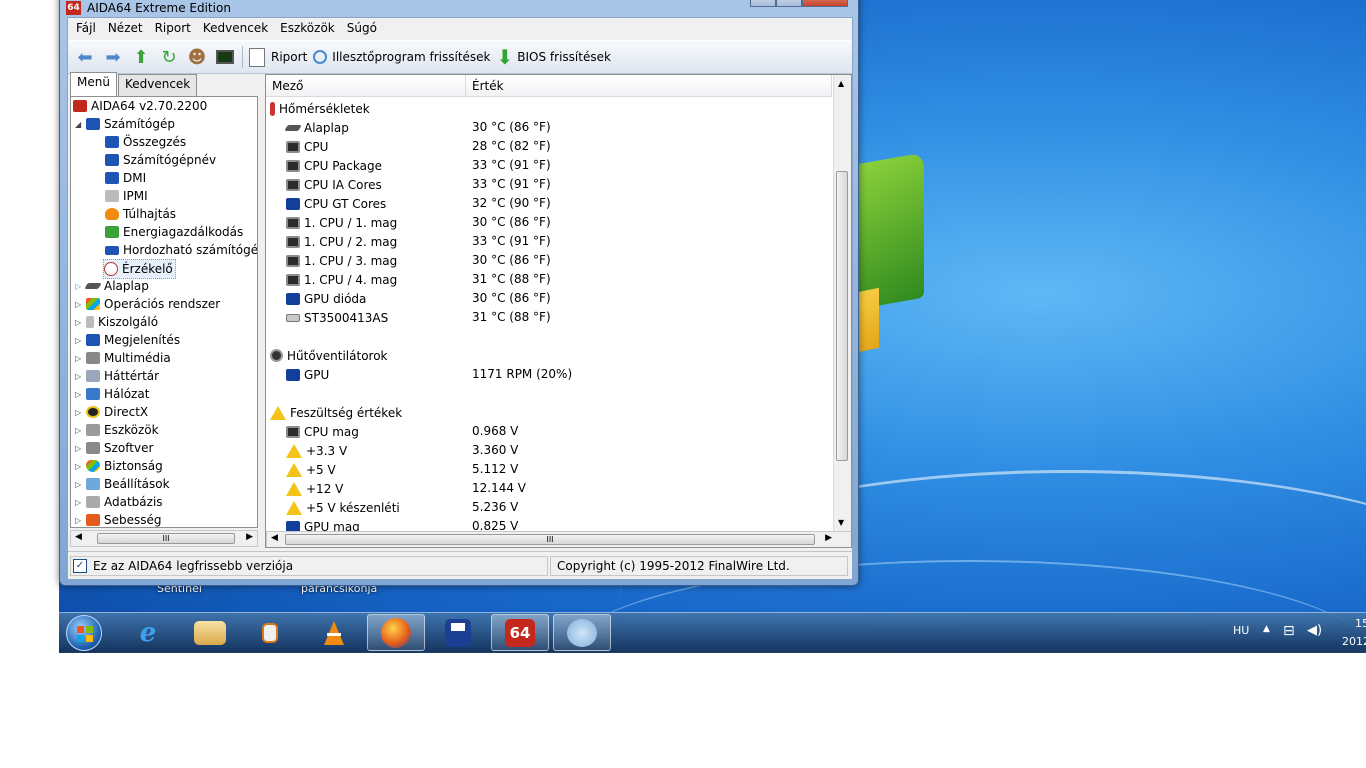 The height and width of the screenshot is (768, 1366). I want to click on sensor-row: +5 V 5.112 V, so click(549, 469).